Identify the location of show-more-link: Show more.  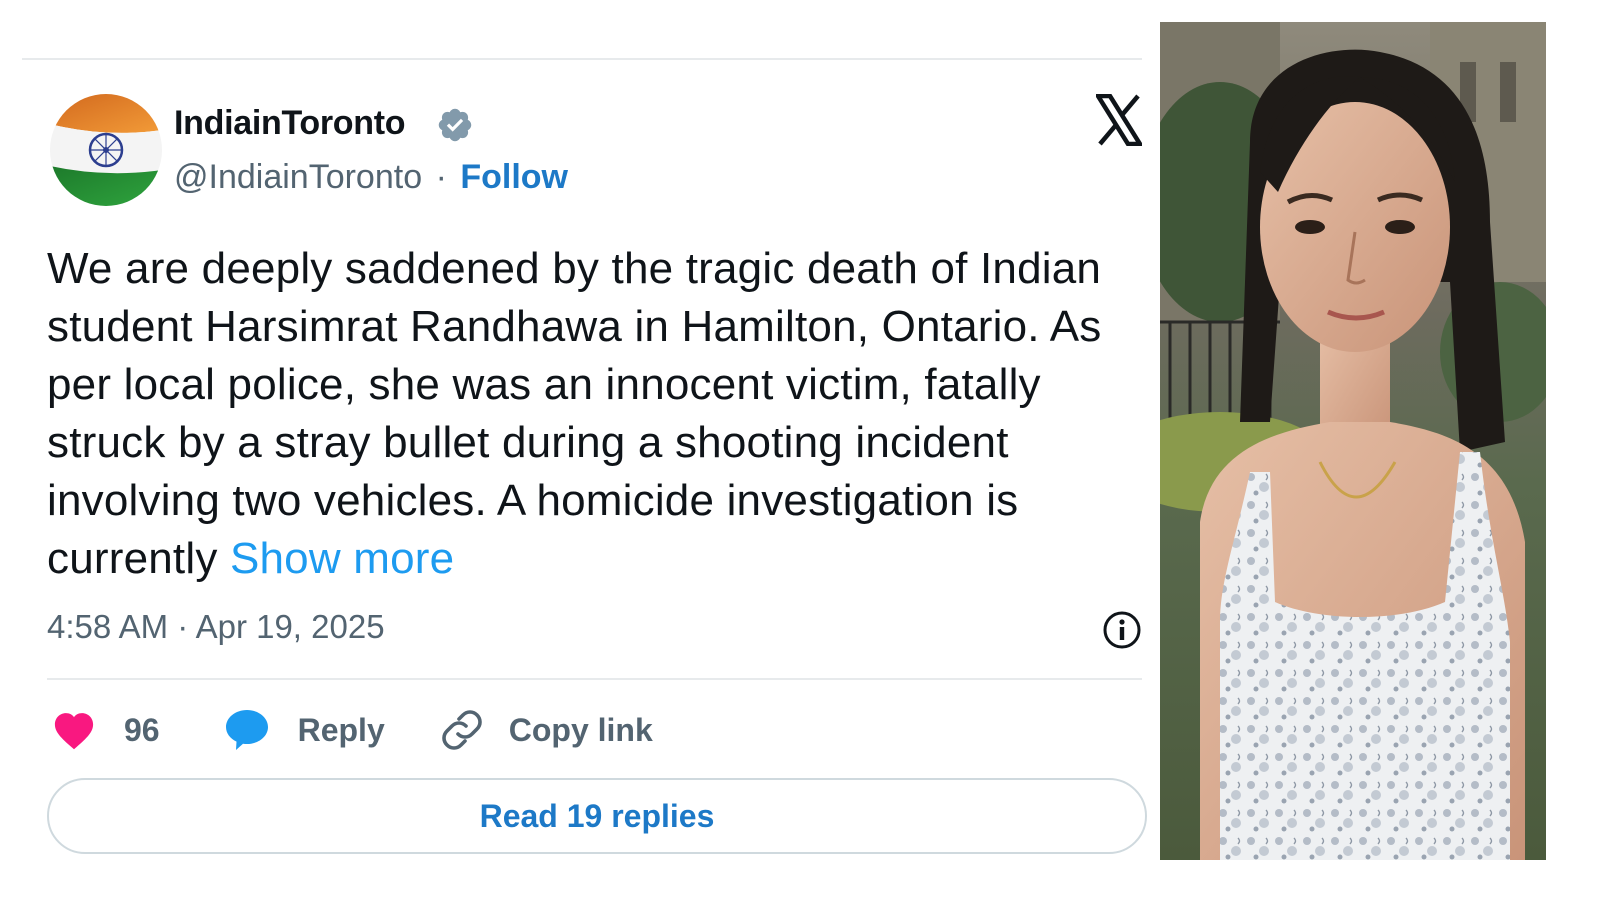
(342, 558).